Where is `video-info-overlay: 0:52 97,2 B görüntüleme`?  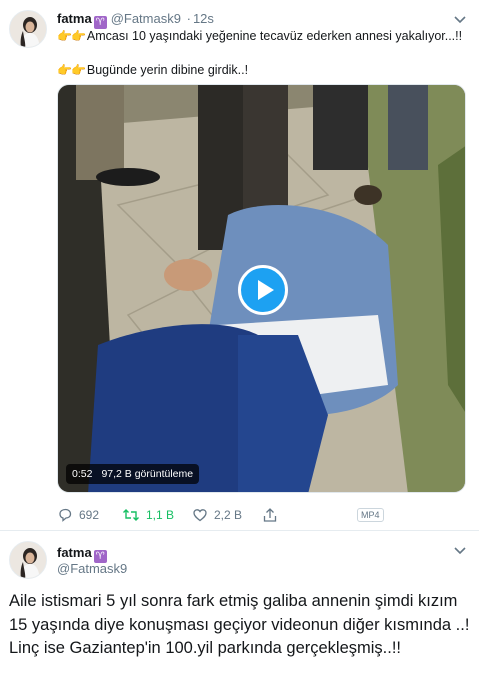
video-info-overlay: 0:52 97,2 B görüntüleme is located at coordinates (133, 474).